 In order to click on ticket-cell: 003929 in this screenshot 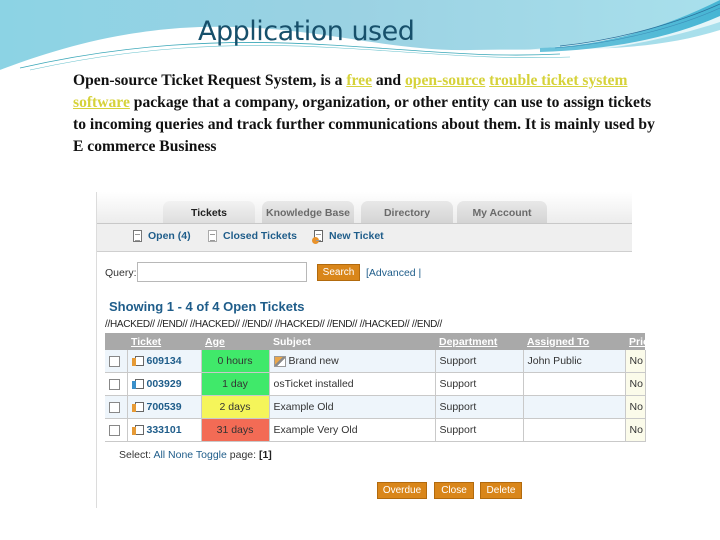, I will do `click(164, 384)`.